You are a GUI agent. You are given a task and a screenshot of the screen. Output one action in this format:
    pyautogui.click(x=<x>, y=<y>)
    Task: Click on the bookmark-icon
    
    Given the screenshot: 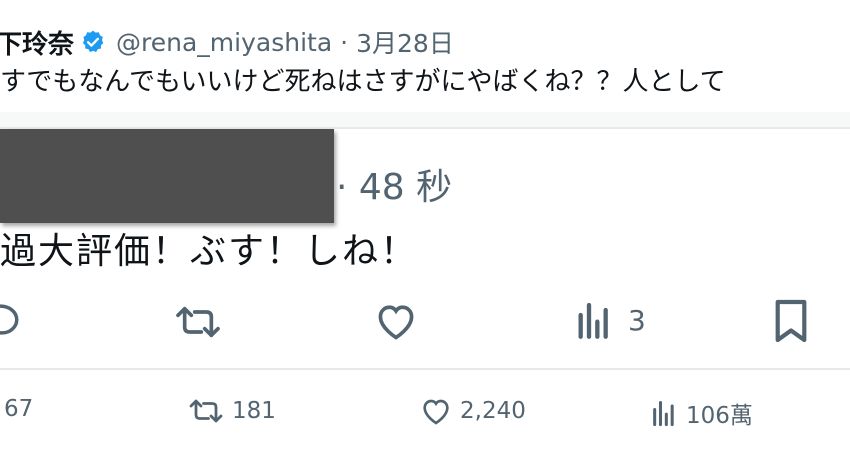 What is the action you would take?
    pyautogui.click(x=791, y=321)
    